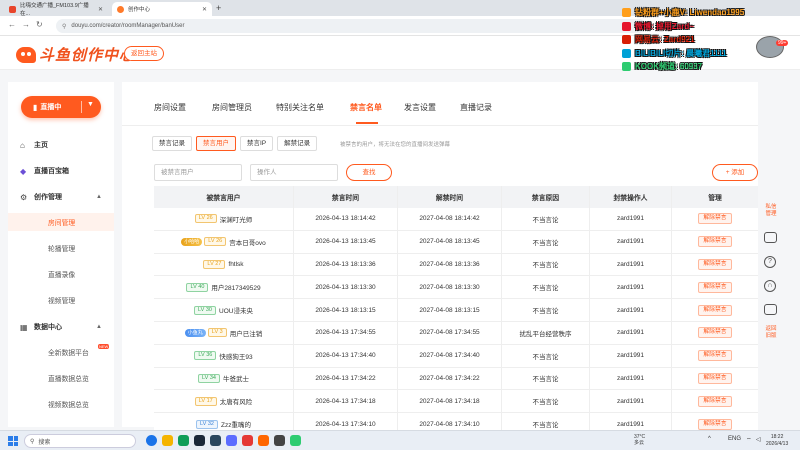 Image resolution: width=800 pixels, height=450 pixels. I want to click on search-button: 查找, so click(369, 172).